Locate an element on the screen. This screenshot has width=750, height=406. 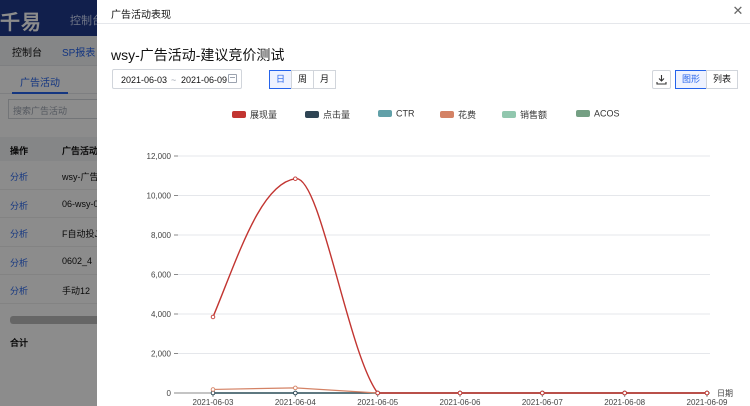
chart-legend: 展现量 点击量 CTR 花费 销售额 ACOS is located at coordinates (423, 115).